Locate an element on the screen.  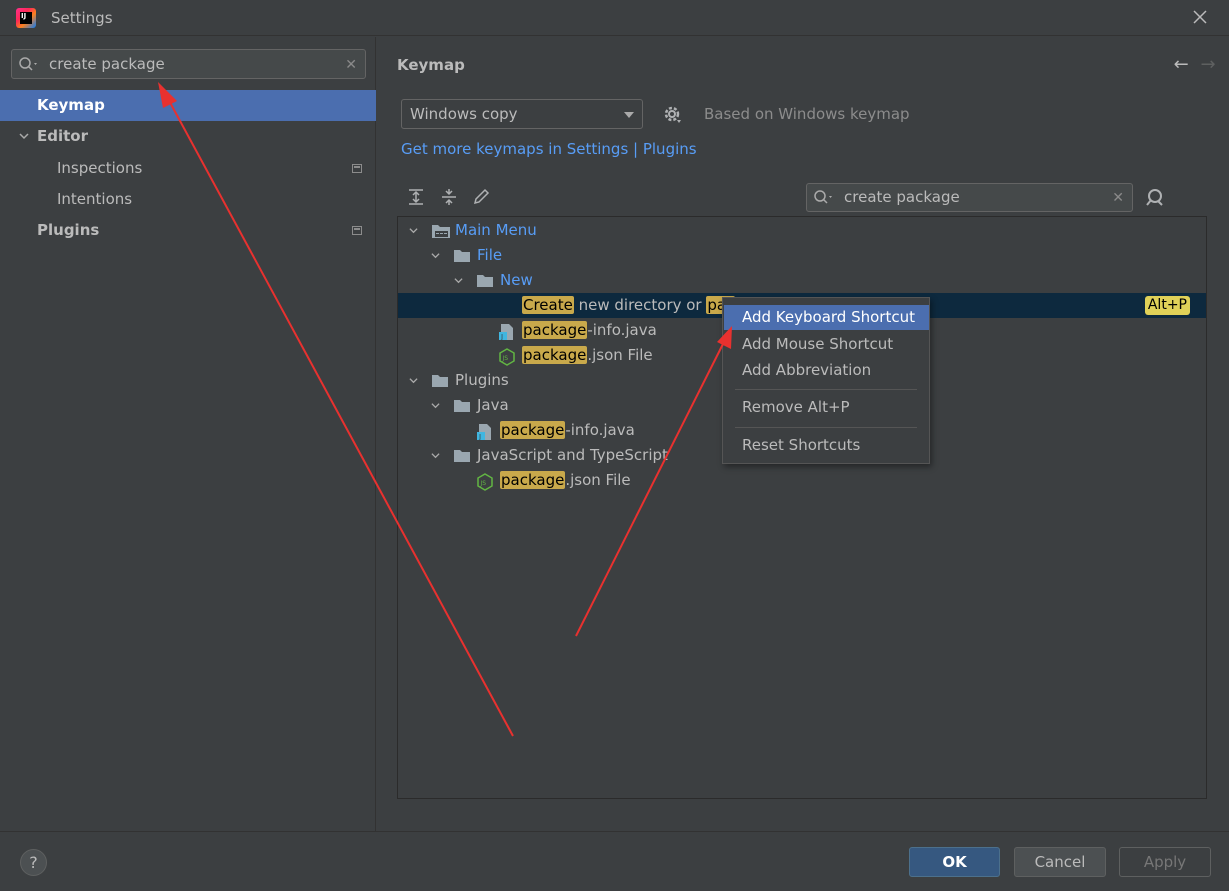
sidebar-item-intentions: Intentions is located at coordinates (188, 199).